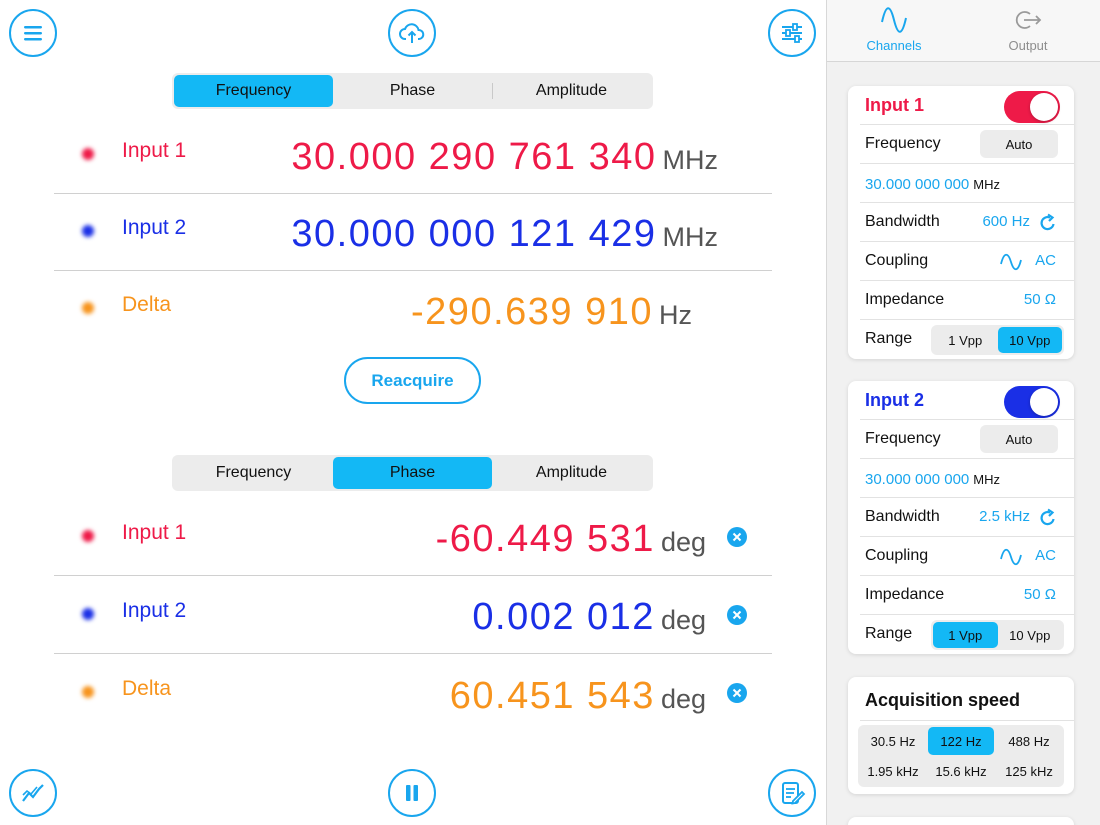 This screenshot has height=825, width=1100. I want to click on measurement-value: 30.000 000 121 429 MHz, so click(504, 234).